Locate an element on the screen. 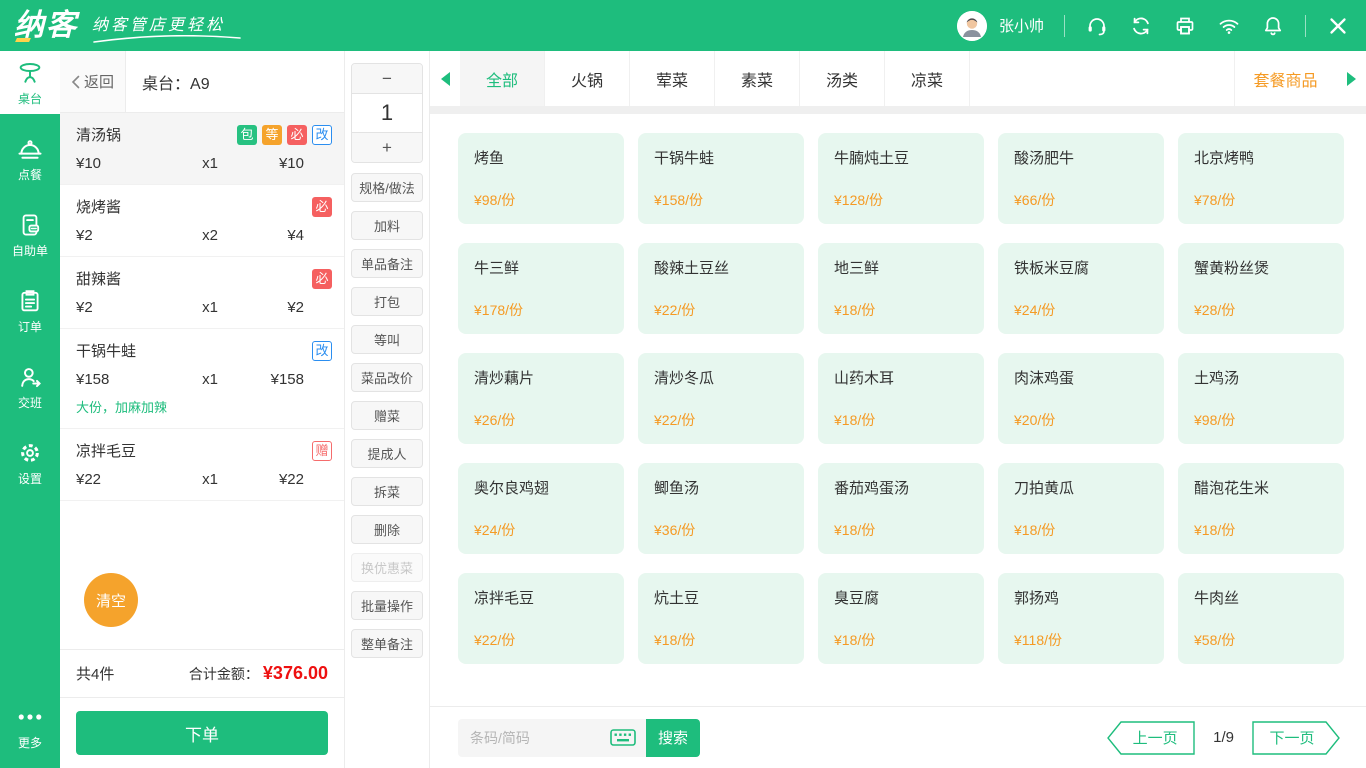 This screenshot has width=1366, height=768. menu-item-card: 清炒冬瓜 ¥22/份 is located at coordinates (721, 398).